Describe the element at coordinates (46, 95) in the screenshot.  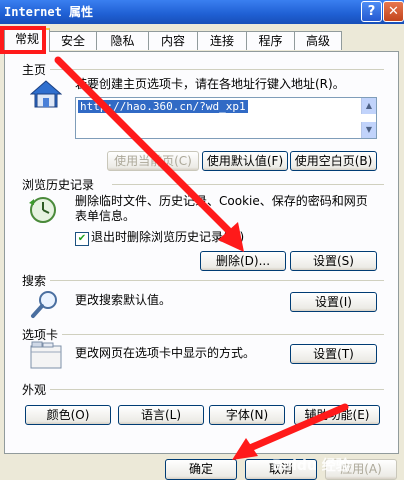
I see `home-icon` at that location.